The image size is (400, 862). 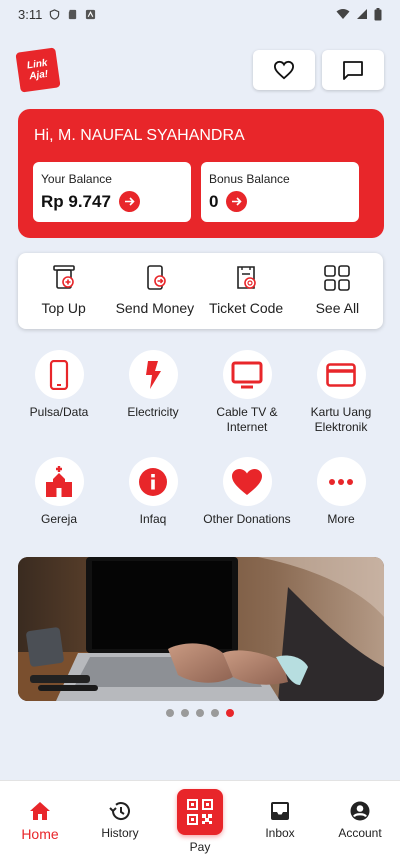 What do you see at coordinates (247, 374) in the screenshot?
I see `tv-icon` at bounding box center [247, 374].